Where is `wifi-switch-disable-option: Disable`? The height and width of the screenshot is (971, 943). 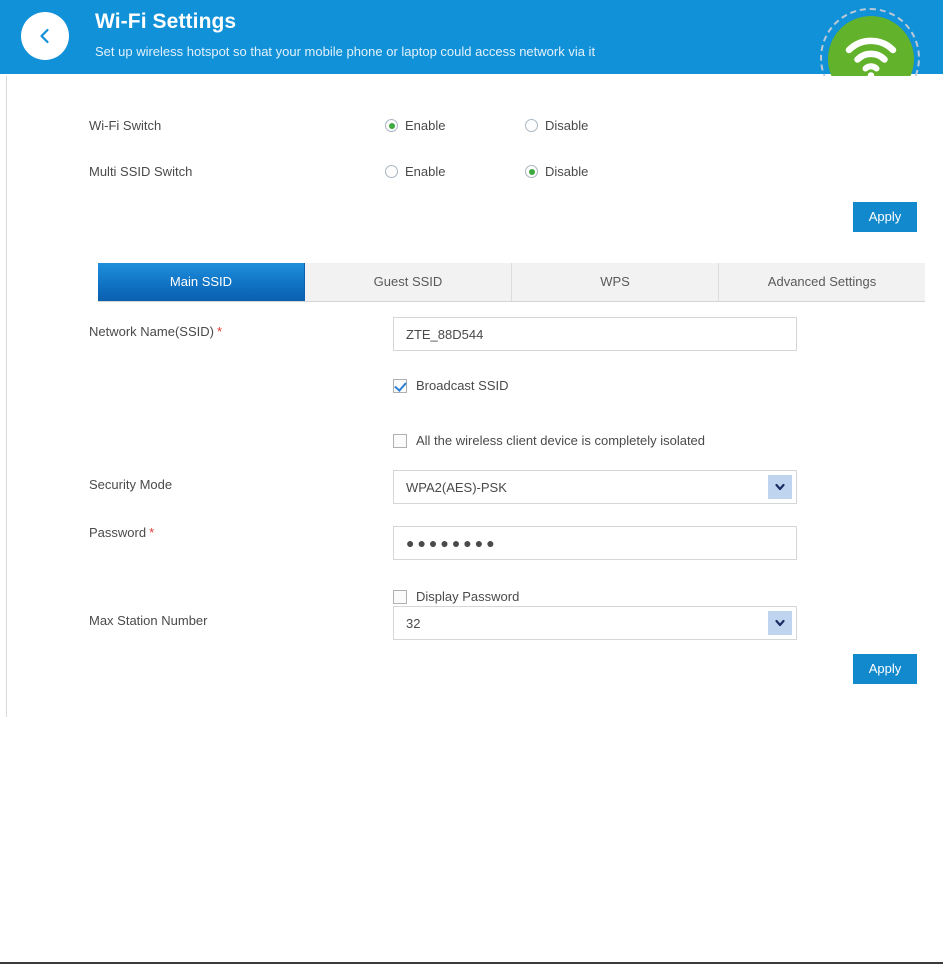 wifi-switch-disable-option: Disable is located at coordinates (556, 125).